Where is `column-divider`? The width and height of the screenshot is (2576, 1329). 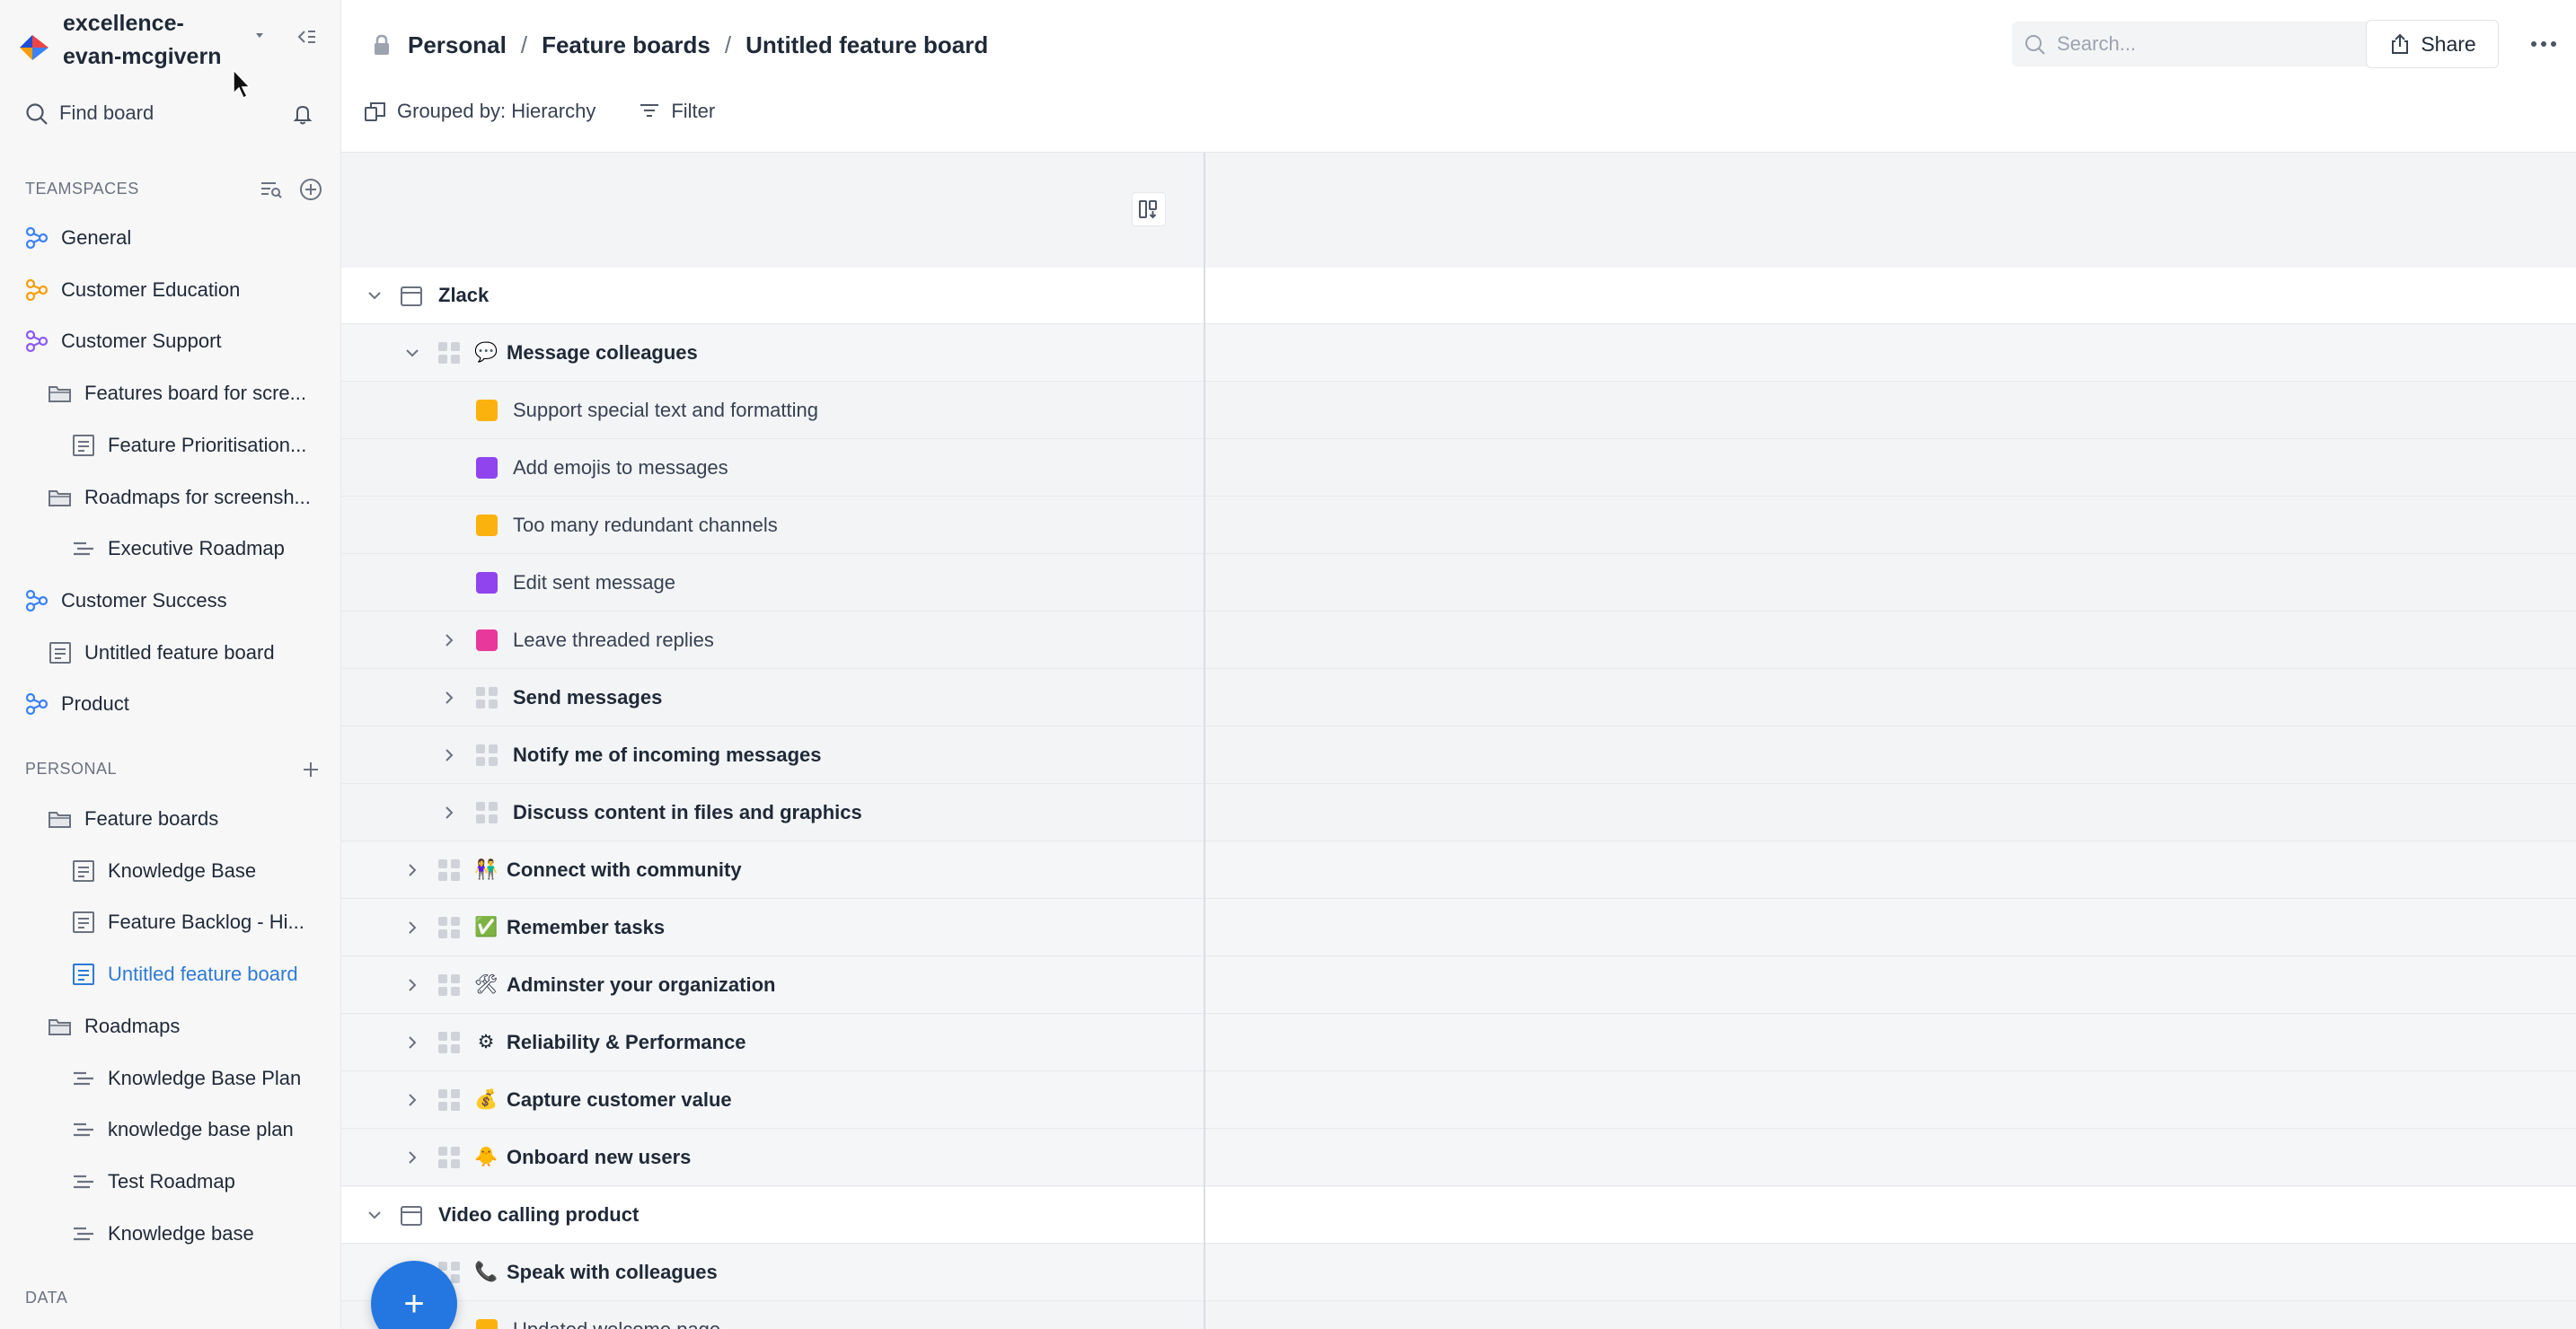
column-divider is located at coordinates (1204, 741).